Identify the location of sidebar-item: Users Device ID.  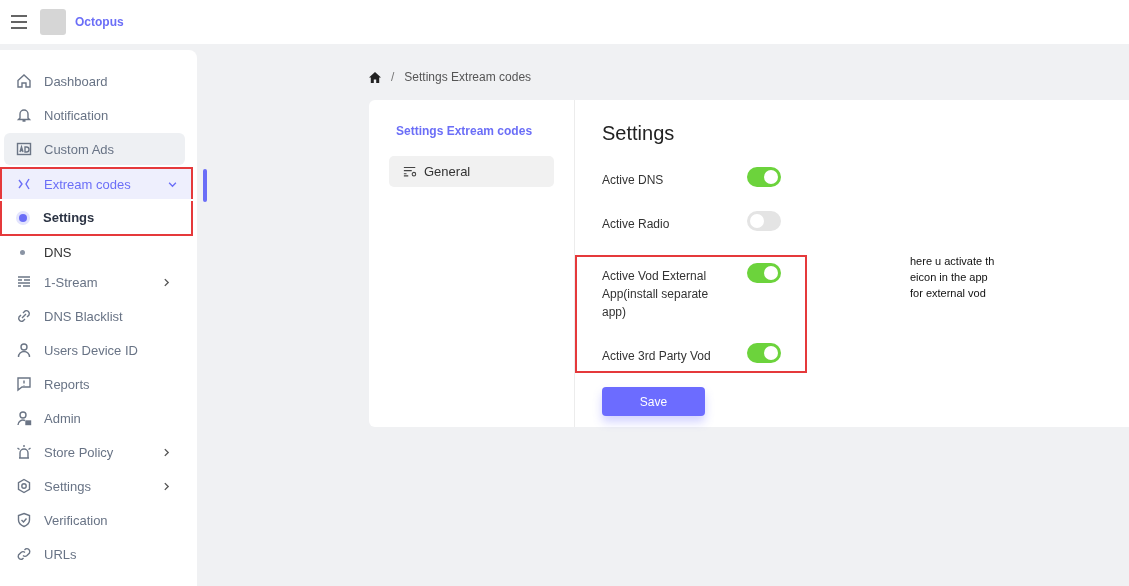
(94, 350).